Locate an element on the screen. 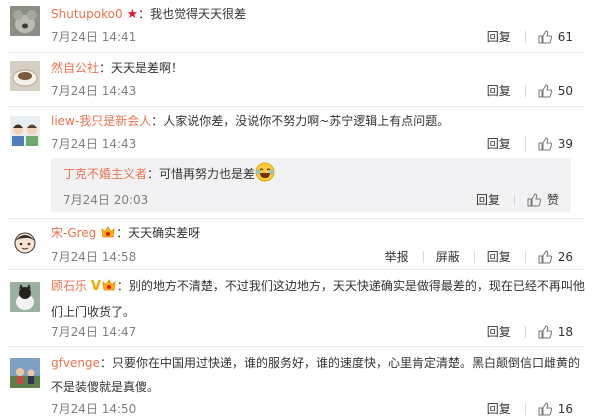 The image size is (593, 420). reply-time: 7月24日 20:03 is located at coordinates (106, 200).